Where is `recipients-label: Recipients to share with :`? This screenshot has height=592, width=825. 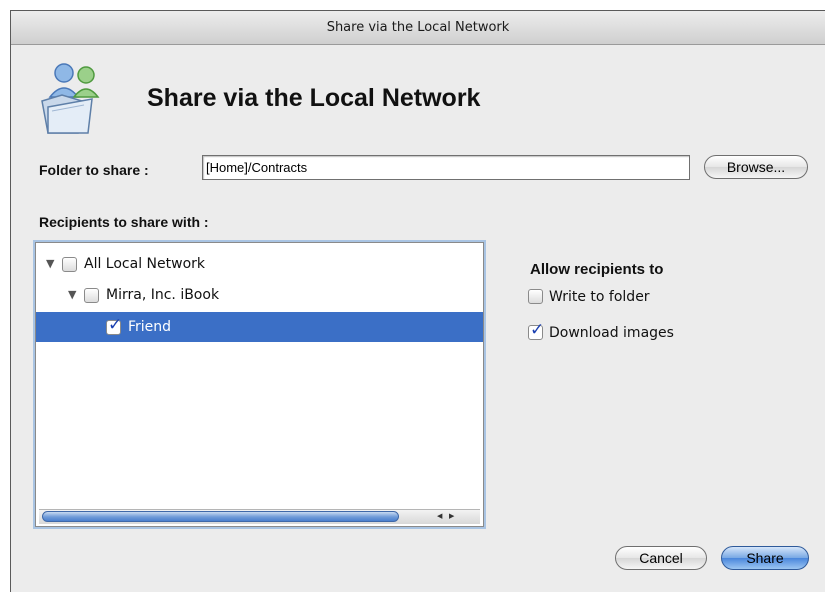 recipients-label: Recipients to share with : is located at coordinates (124, 222).